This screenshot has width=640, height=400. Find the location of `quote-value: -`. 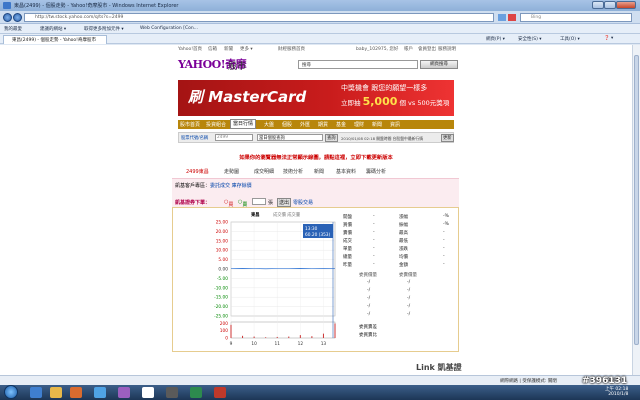

quote-value: - is located at coordinates (444, 256).